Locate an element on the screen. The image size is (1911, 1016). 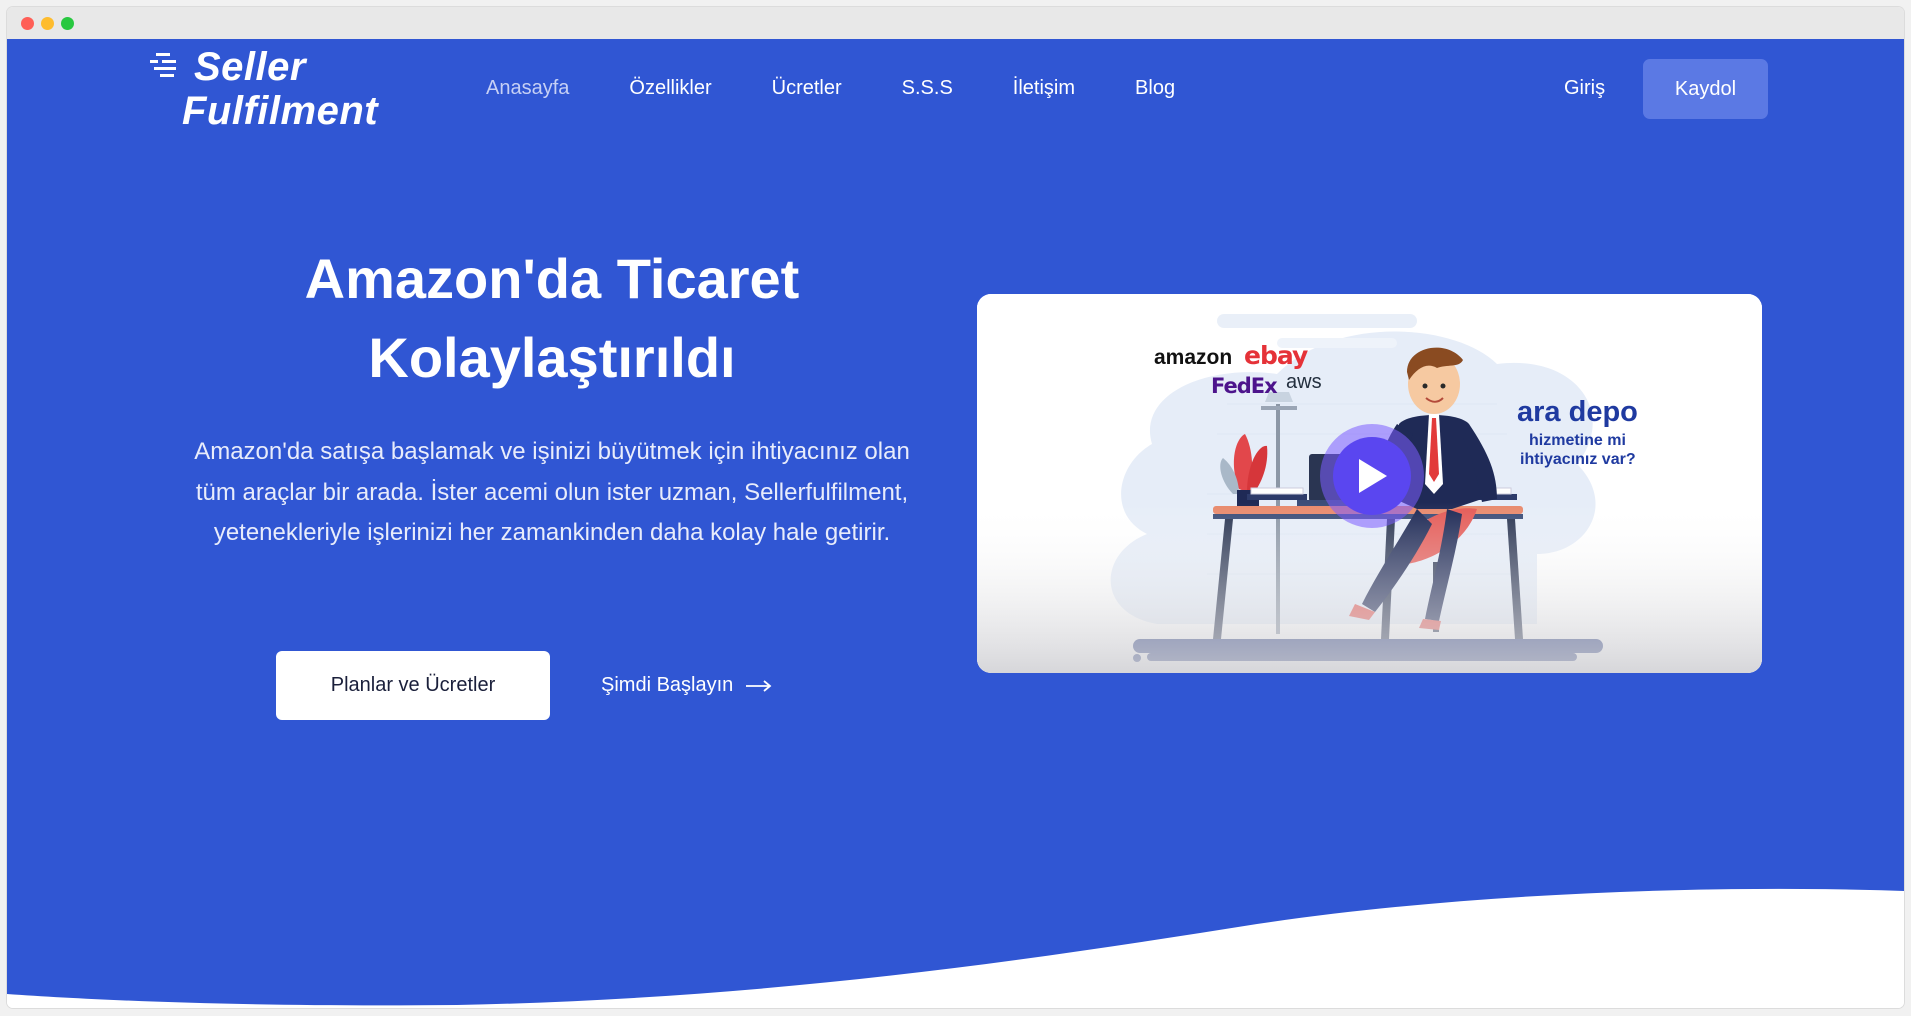
title-bar is located at coordinates (955, 23).